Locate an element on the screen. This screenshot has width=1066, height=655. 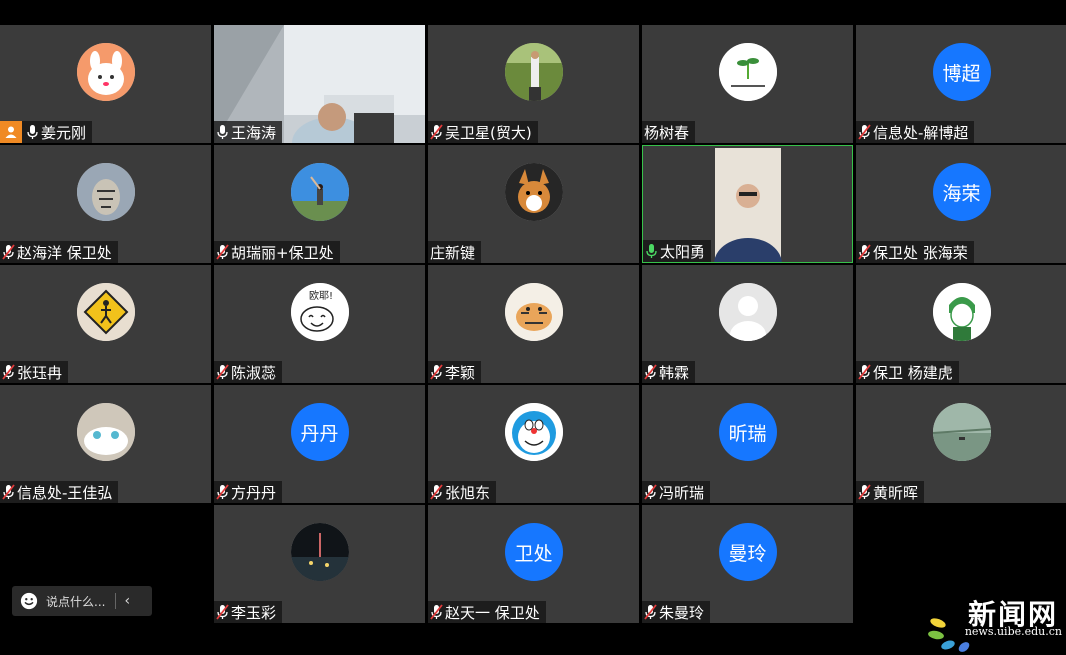
participant-tile: 杨树春 is located at coordinates (747, 84).